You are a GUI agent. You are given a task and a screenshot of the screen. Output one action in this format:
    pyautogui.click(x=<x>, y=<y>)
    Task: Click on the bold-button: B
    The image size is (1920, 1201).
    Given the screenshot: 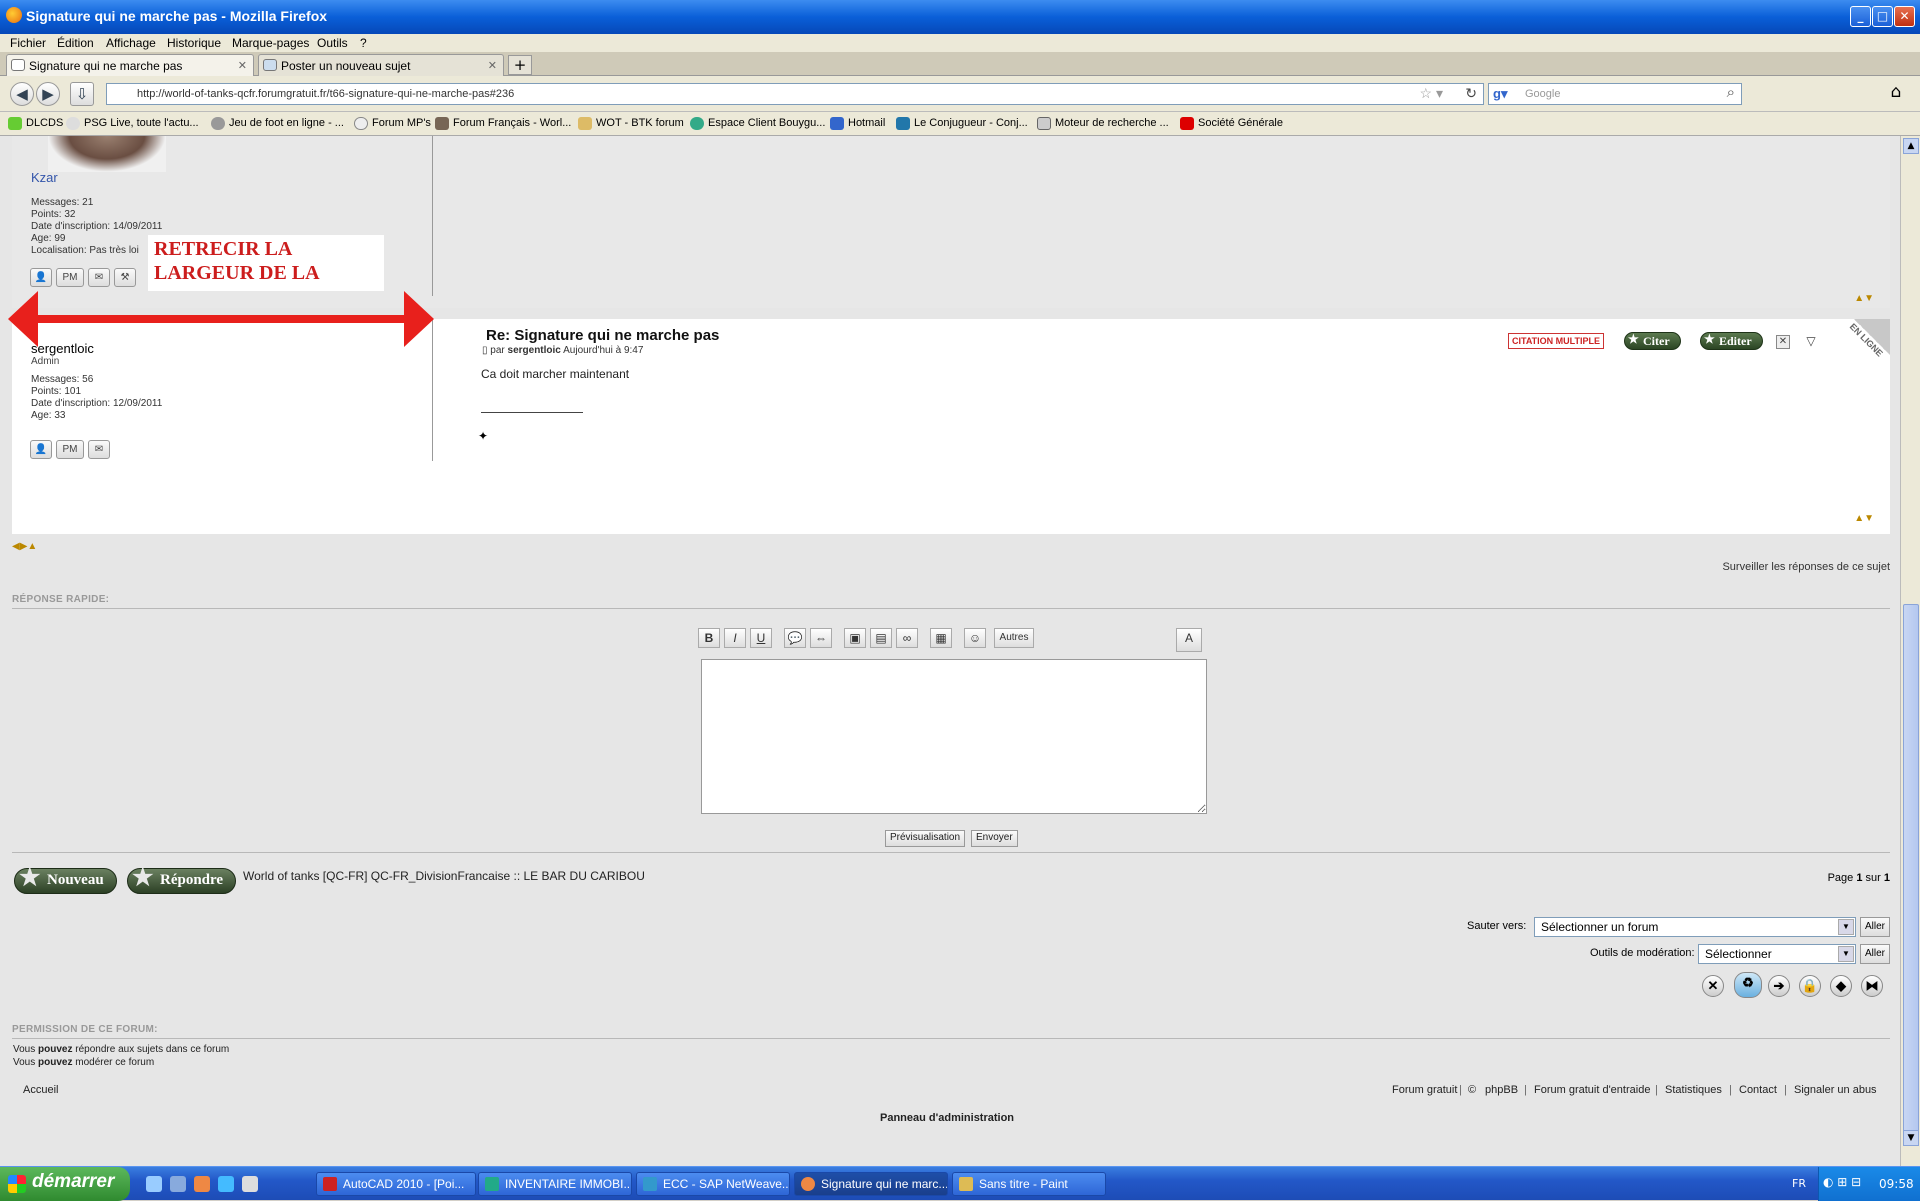 What is the action you would take?
    pyautogui.click(x=709, y=638)
    